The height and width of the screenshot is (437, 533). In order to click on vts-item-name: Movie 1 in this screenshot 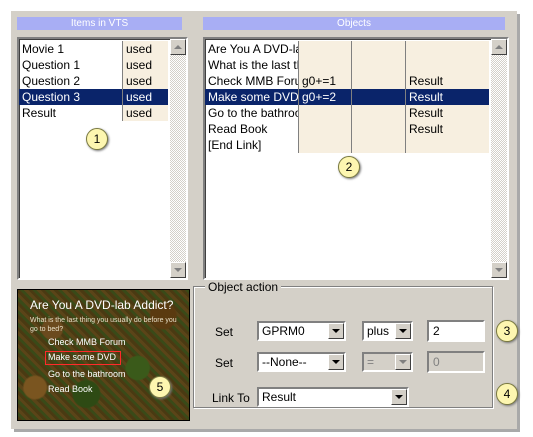, I will do `click(43, 49)`.